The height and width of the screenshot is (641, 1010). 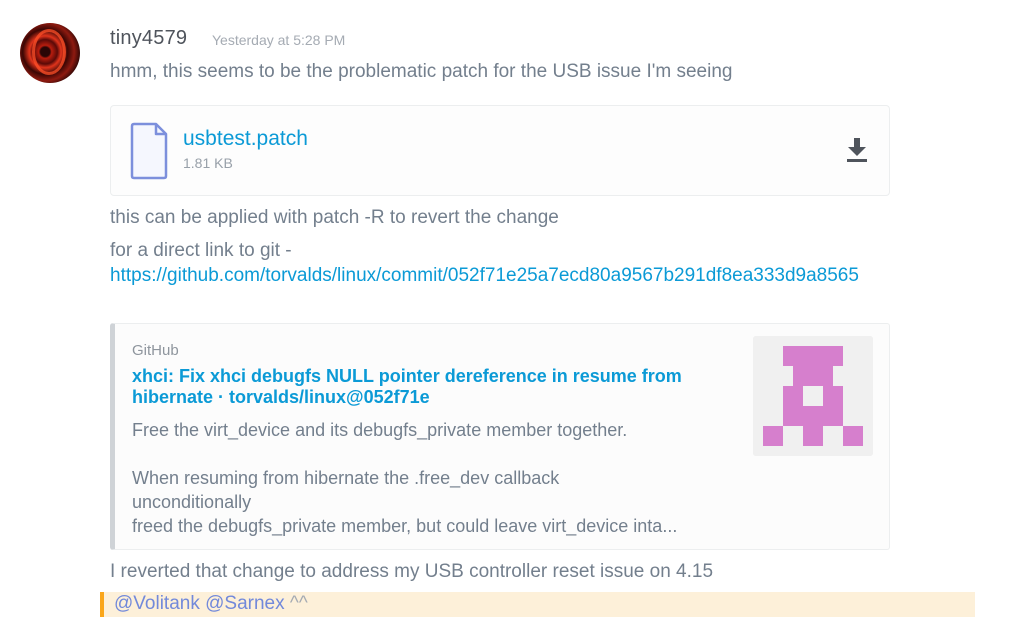 I want to click on attachment-filename-link: usbtest.patch, so click(x=245, y=139).